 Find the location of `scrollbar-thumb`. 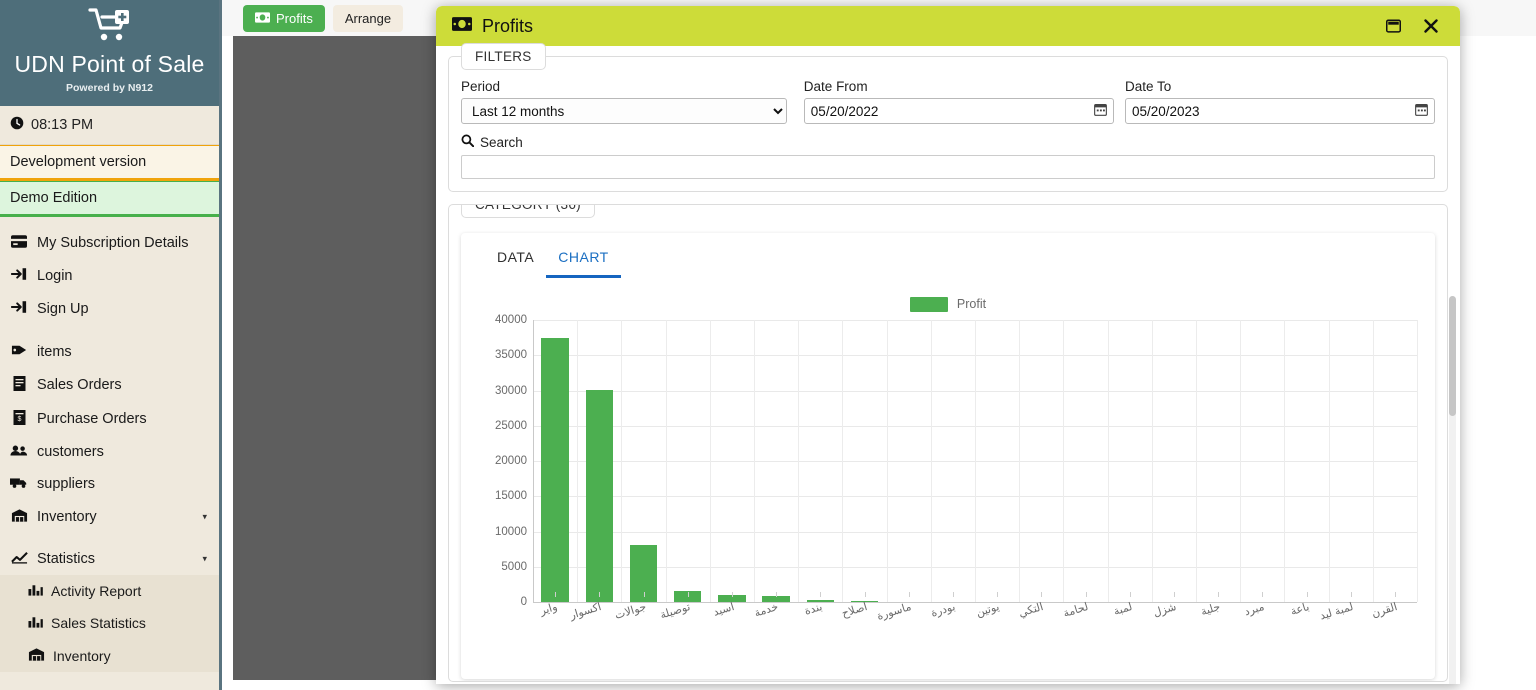

scrollbar-thumb is located at coordinates (1452, 356).